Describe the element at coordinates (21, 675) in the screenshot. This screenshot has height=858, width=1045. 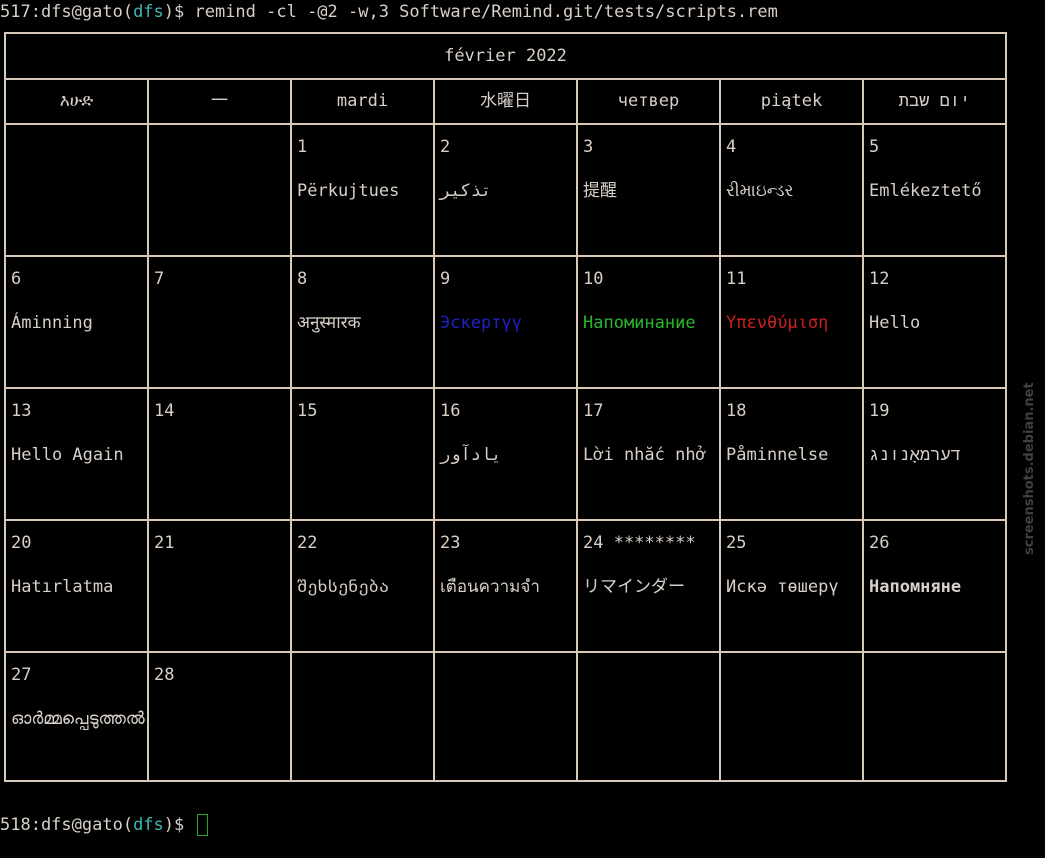
I see `day-number: 27` at that location.